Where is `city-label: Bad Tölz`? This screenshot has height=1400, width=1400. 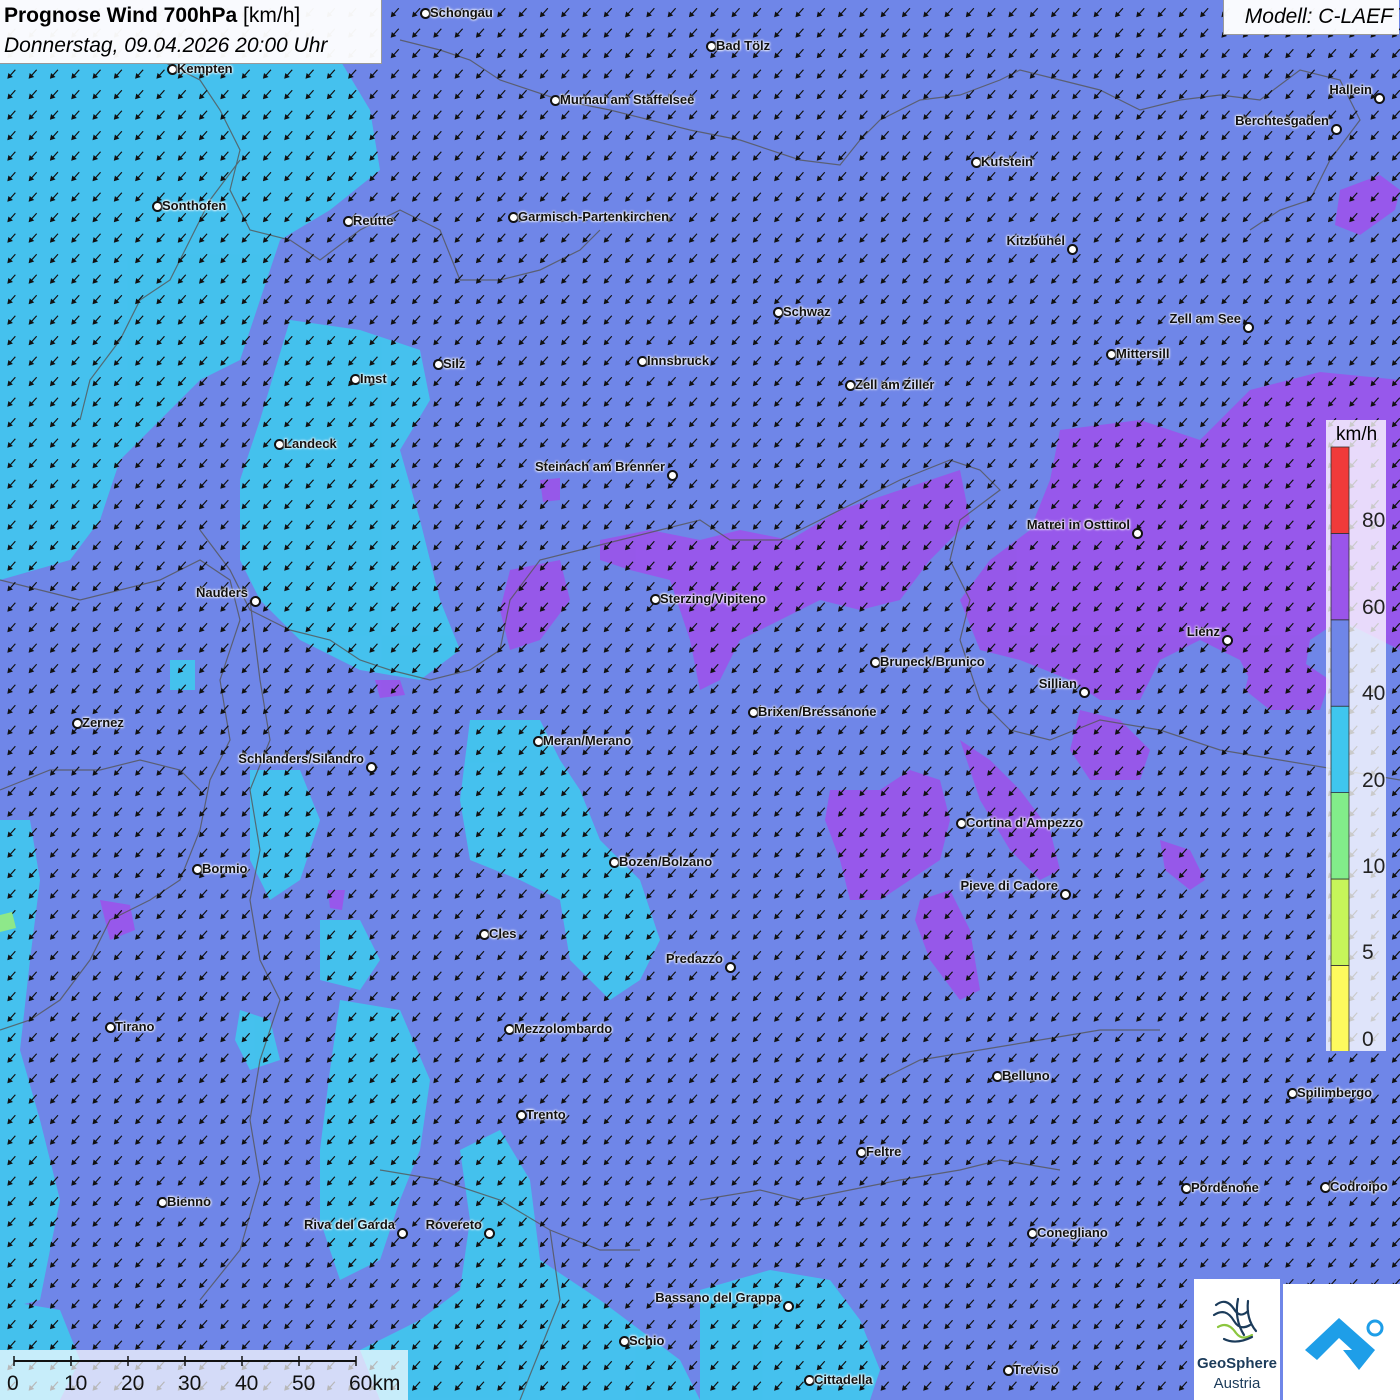
city-label: Bad Tölz is located at coordinates (743, 45).